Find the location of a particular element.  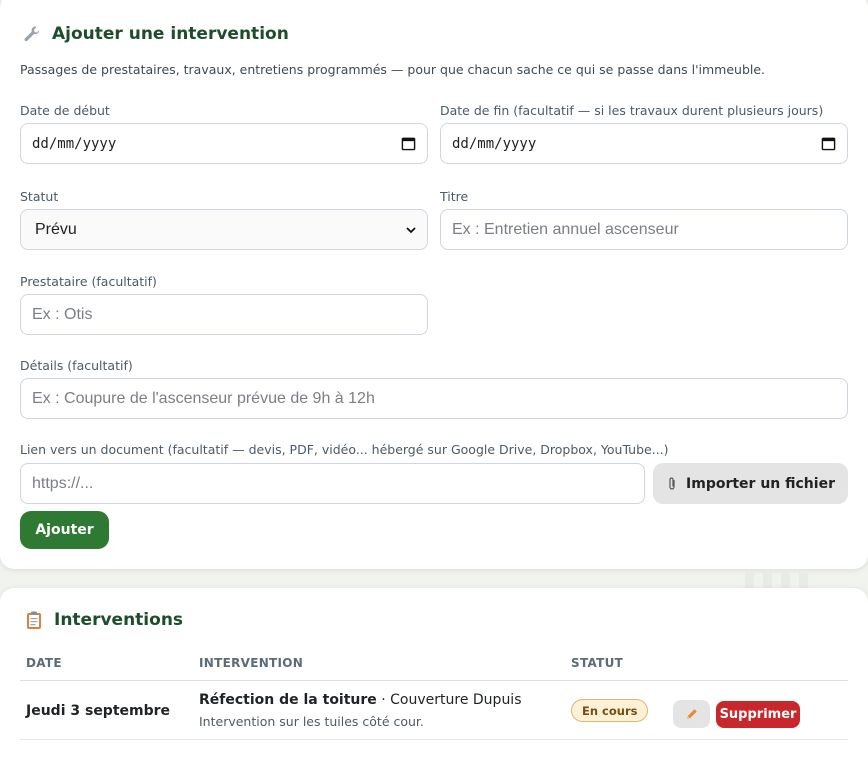

column-header-intervention: INTERVENTION is located at coordinates (251, 663).